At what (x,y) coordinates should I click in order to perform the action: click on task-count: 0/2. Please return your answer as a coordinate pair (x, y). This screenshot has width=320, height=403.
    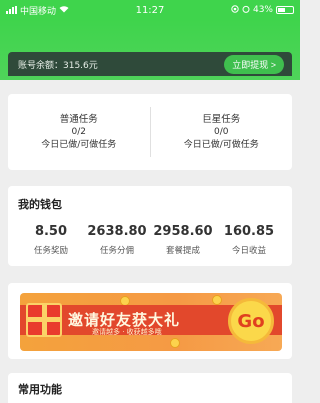
    Looking at the image, I should click on (78, 131).